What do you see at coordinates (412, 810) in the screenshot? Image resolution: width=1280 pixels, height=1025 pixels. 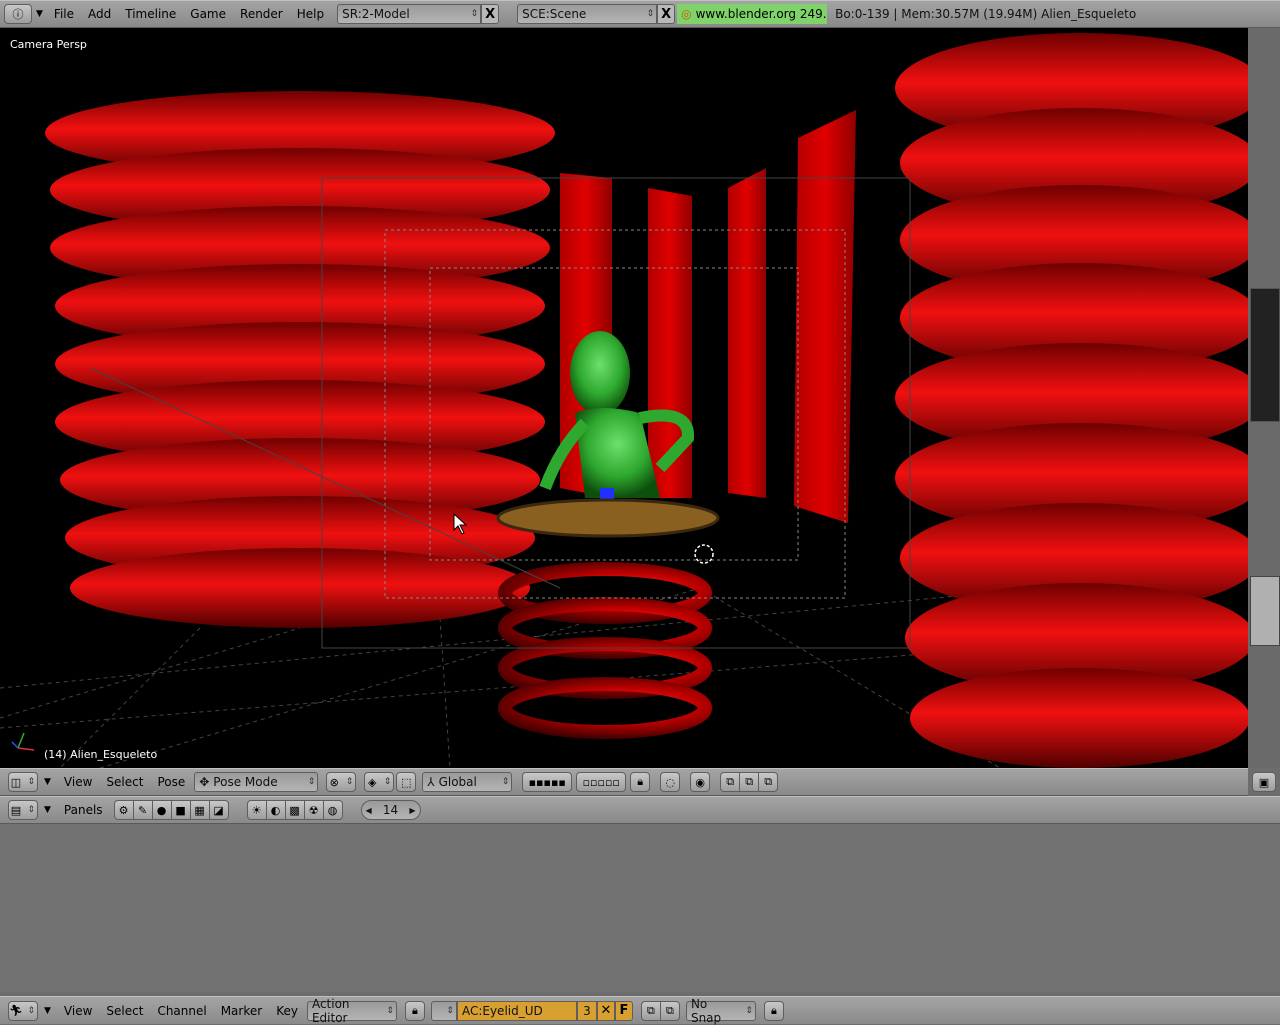 I see `frame-increment-icon: ▶` at bounding box center [412, 810].